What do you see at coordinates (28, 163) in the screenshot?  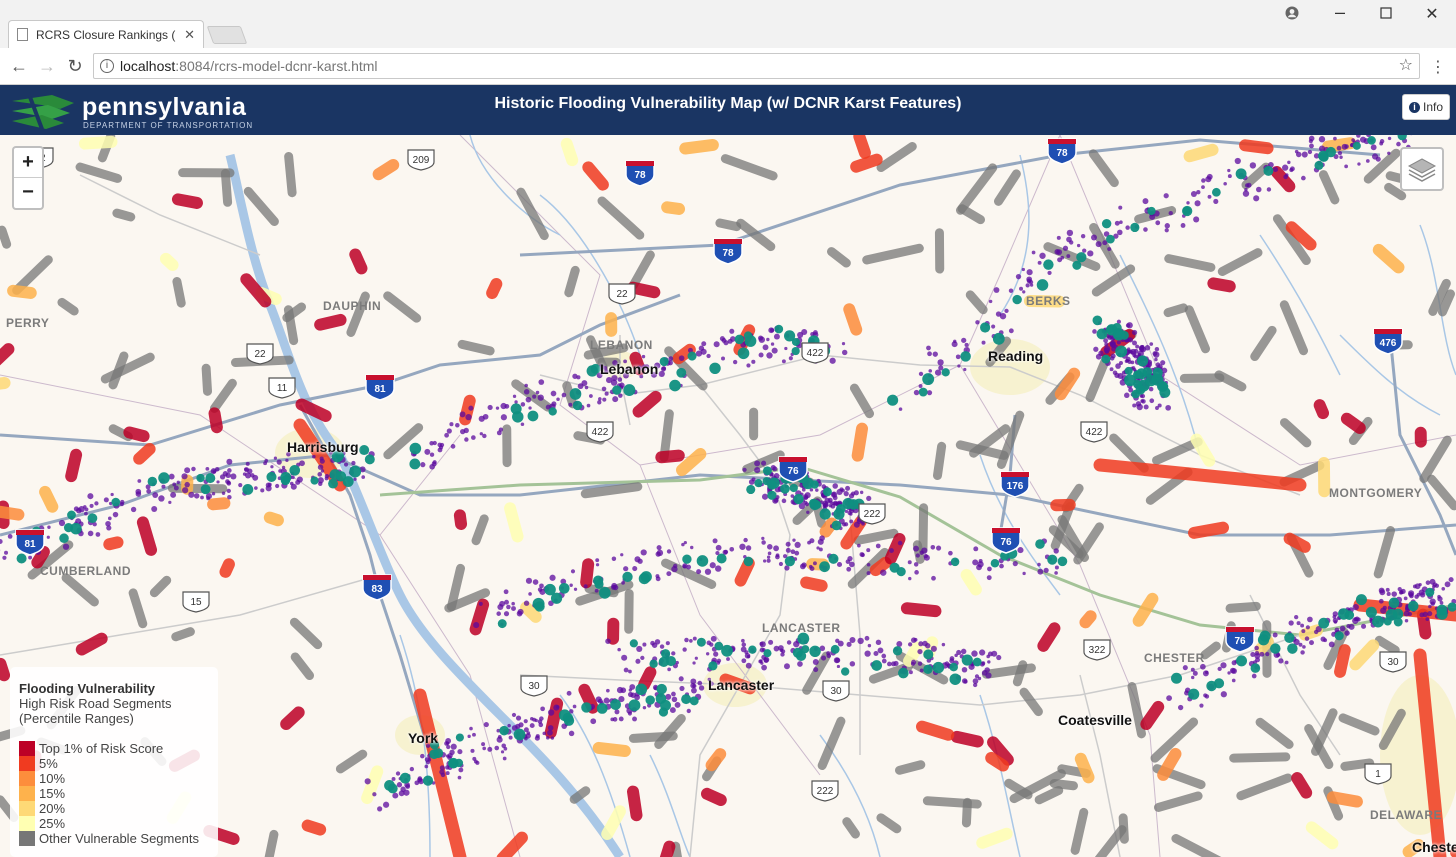 I see `zoom-in-button: +` at bounding box center [28, 163].